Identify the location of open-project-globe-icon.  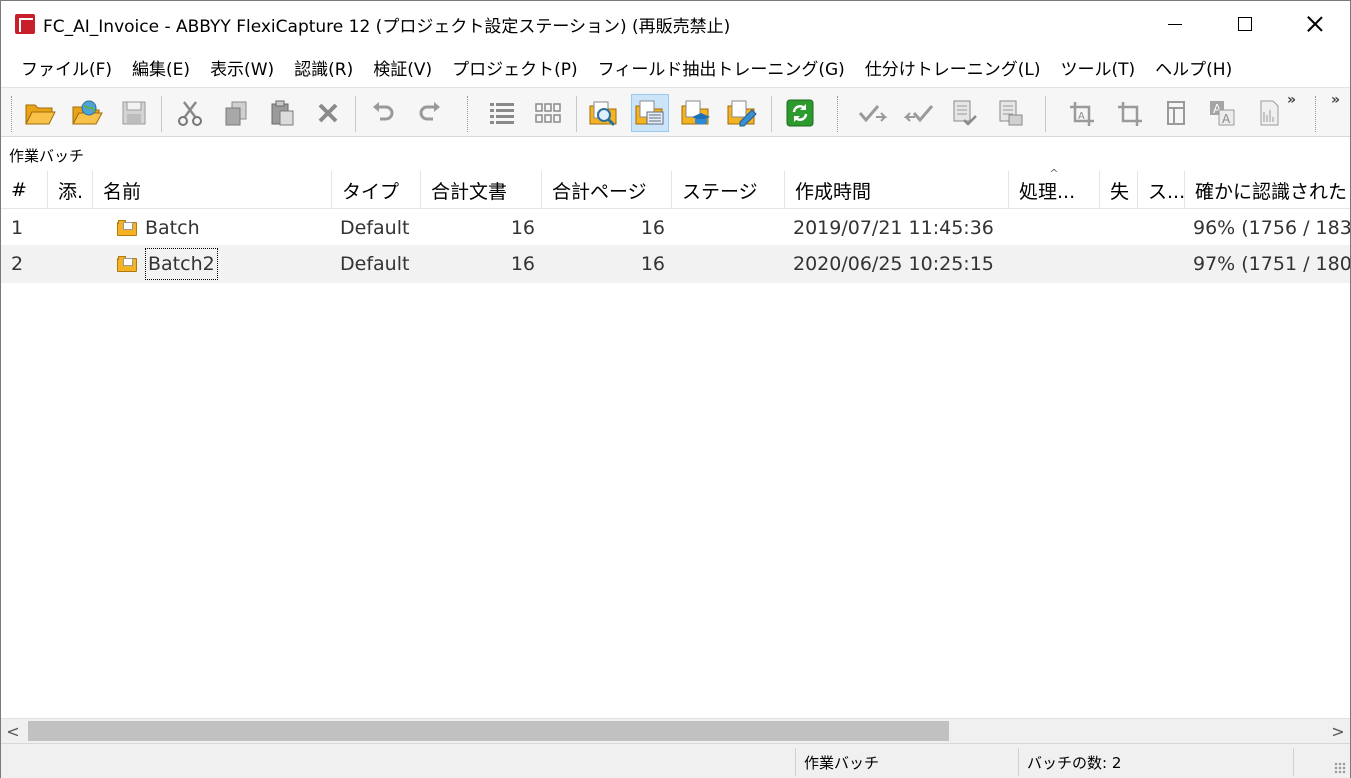
(87, 112).